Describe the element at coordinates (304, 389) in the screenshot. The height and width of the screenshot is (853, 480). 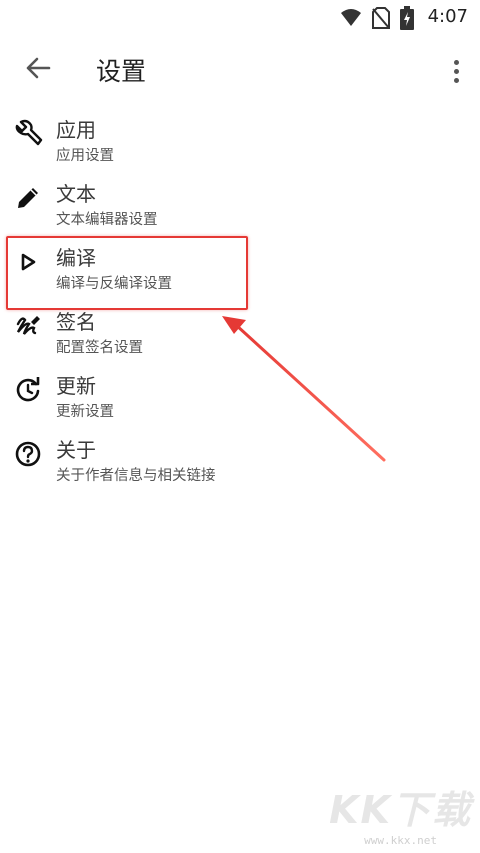
I see `annotation-arrow` at that location.